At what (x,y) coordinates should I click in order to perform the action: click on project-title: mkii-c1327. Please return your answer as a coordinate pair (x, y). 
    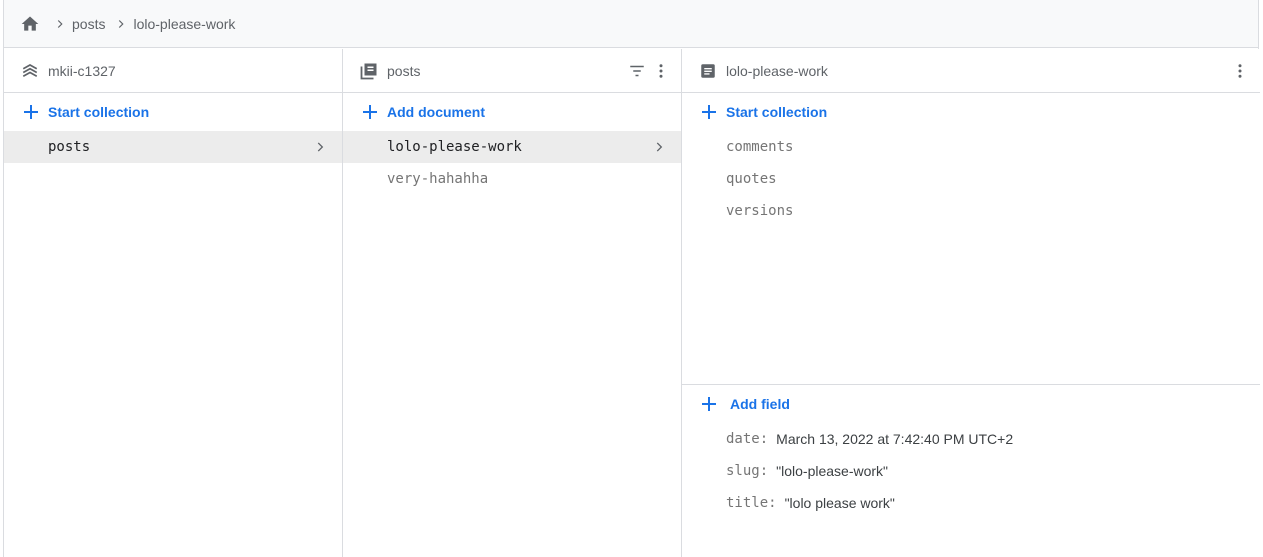
    Looking at the image, I should click on (82, 70).